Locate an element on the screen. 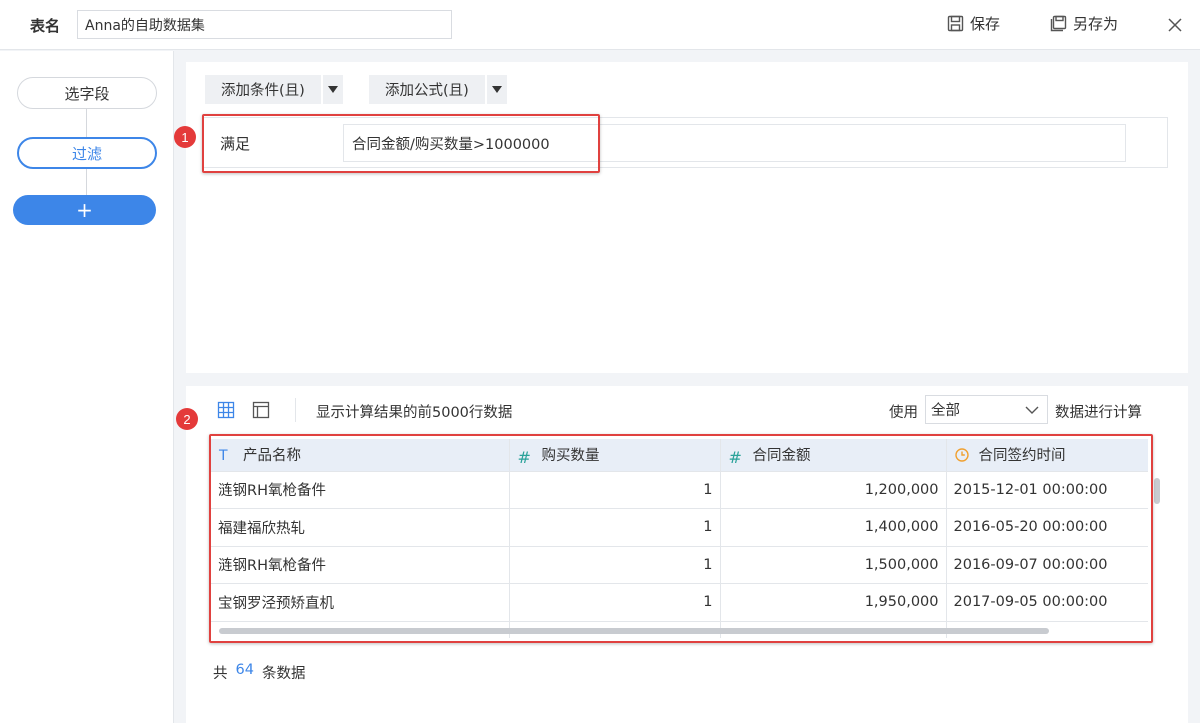 Image resolution: width=1200 pixels, height=723 pixels. table-cell: 2016-05-20 00:00:00 is located at coordinates (1047, 527).